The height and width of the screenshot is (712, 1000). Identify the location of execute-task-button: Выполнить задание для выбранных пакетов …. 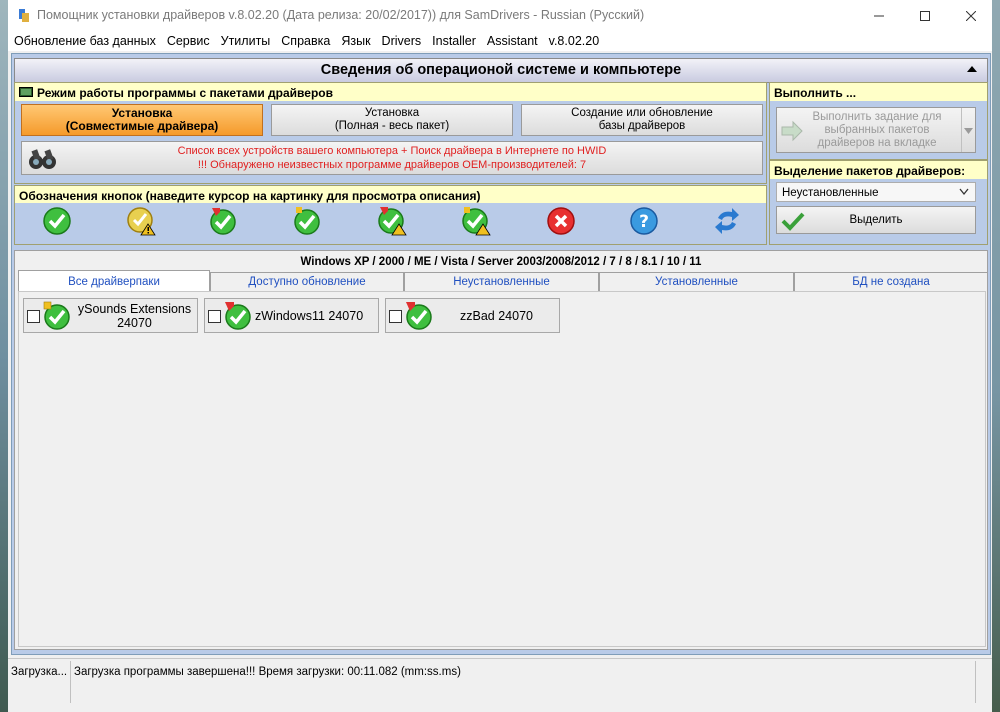
(876, 130).